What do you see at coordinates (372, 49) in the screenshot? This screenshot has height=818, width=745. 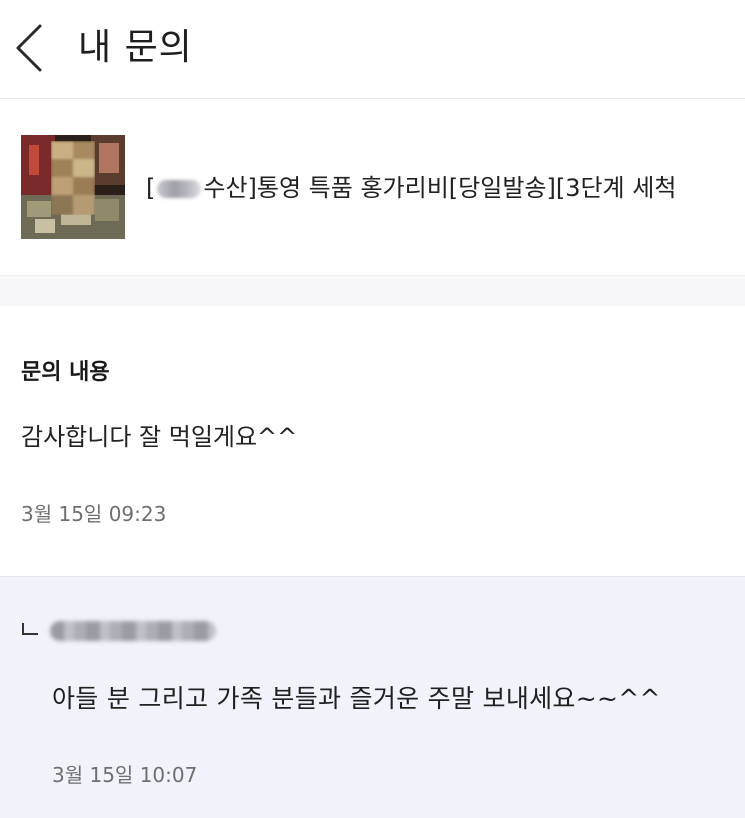 I see `app-header: 내 문의` at bounding box center [372, 49].